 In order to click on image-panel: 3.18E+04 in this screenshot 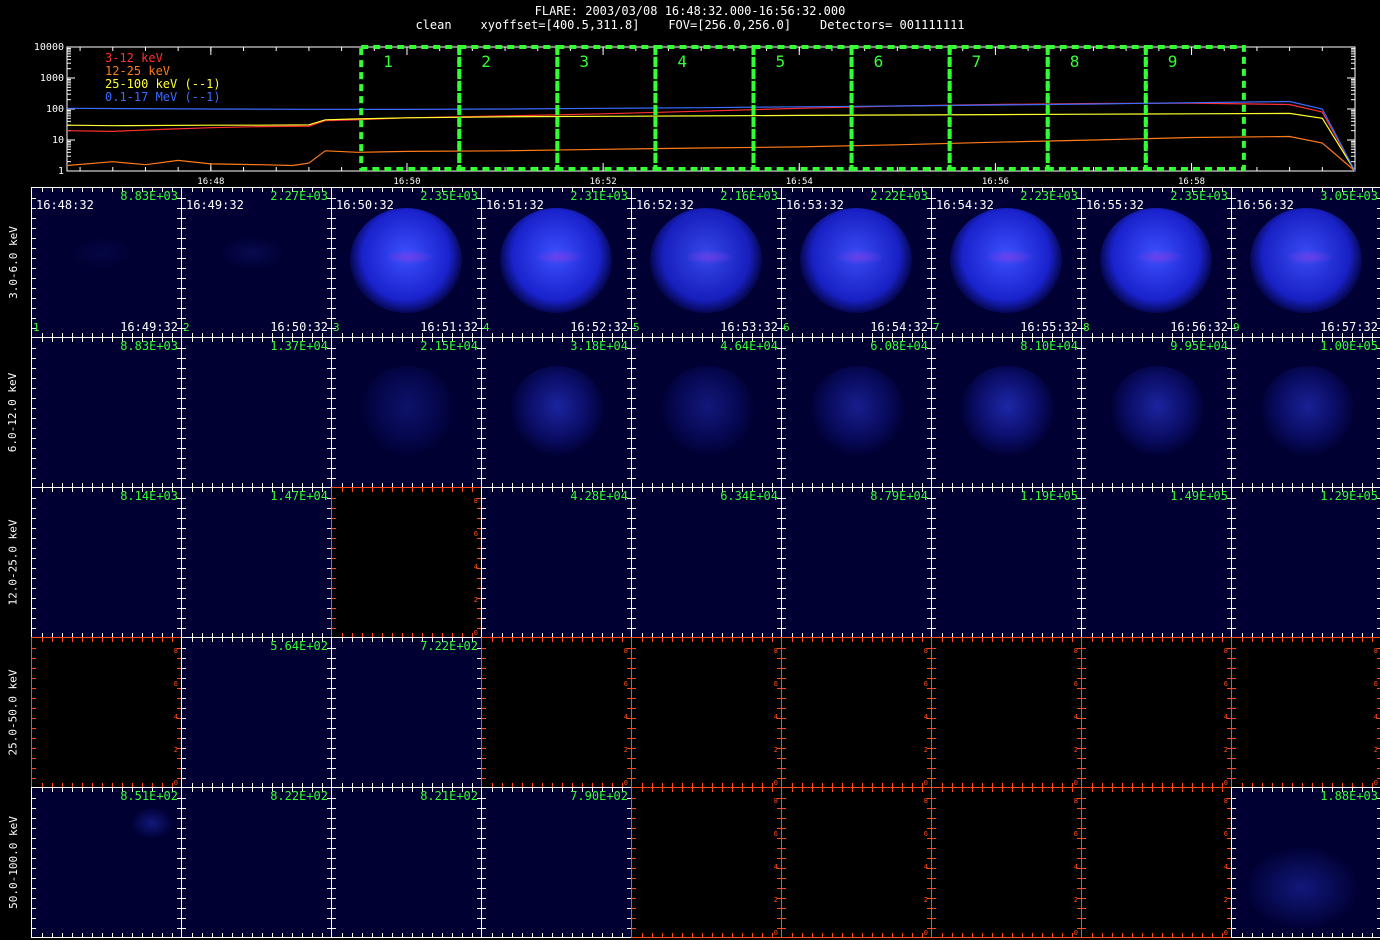, I will do `click(556, 412)`.